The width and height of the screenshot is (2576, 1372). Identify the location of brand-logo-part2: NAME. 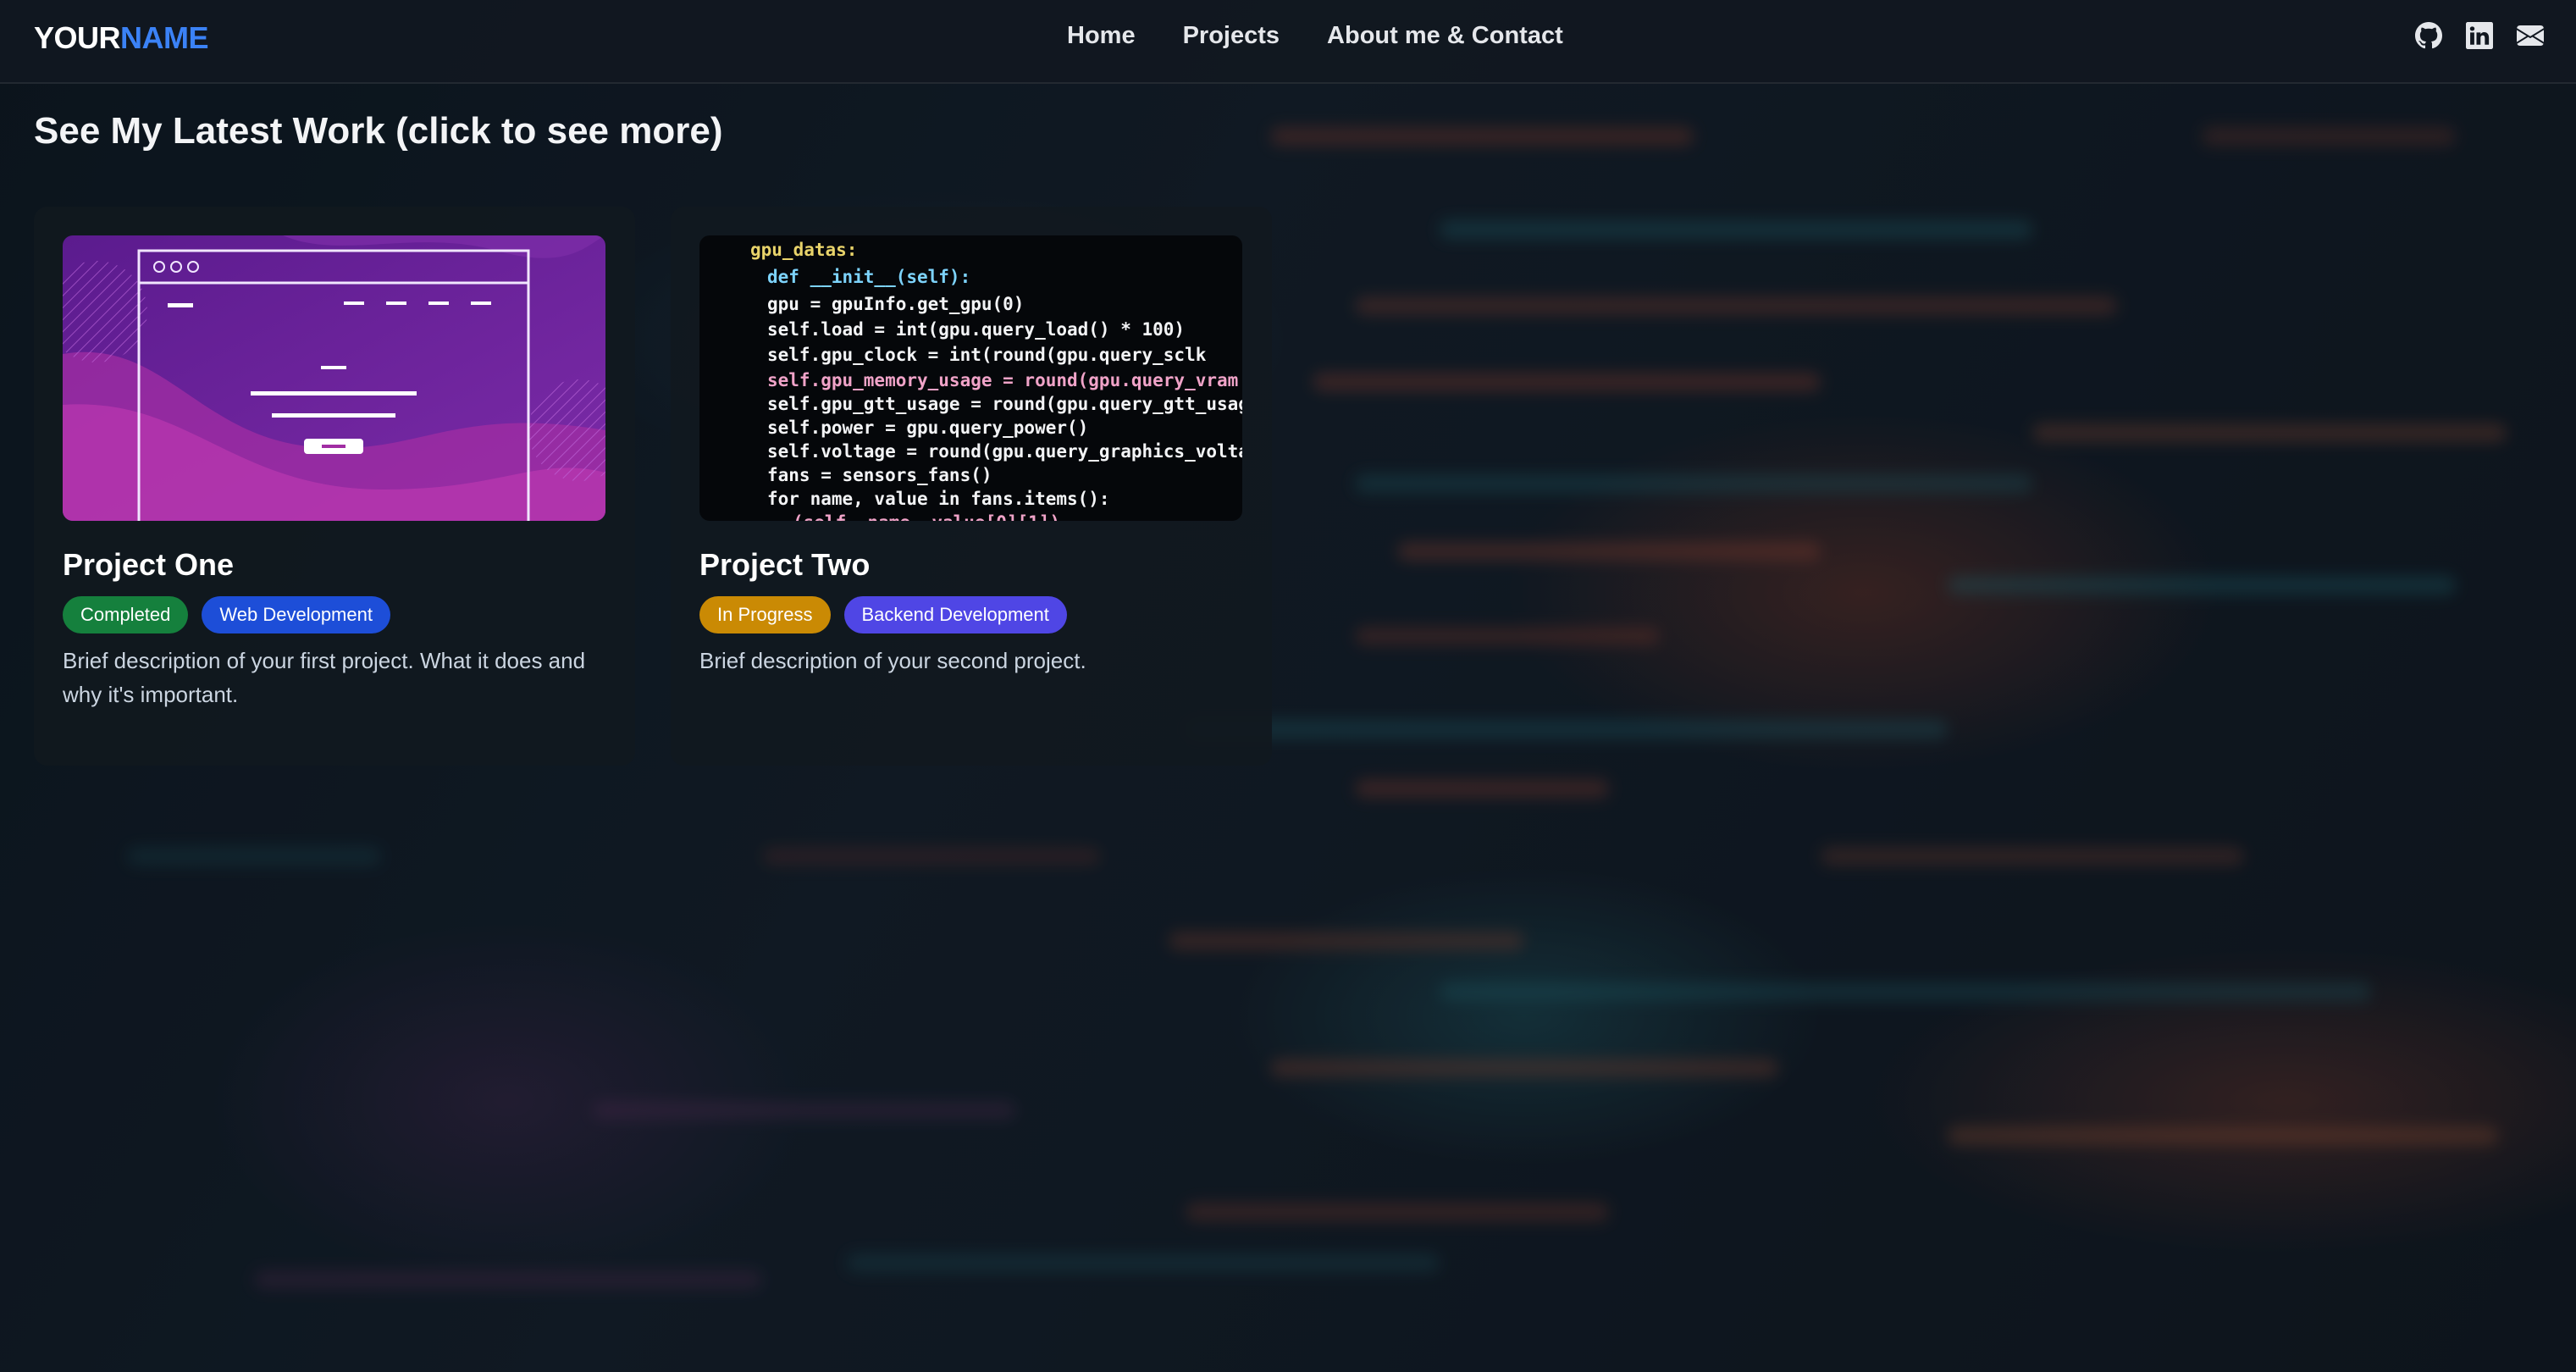
(164, 38).